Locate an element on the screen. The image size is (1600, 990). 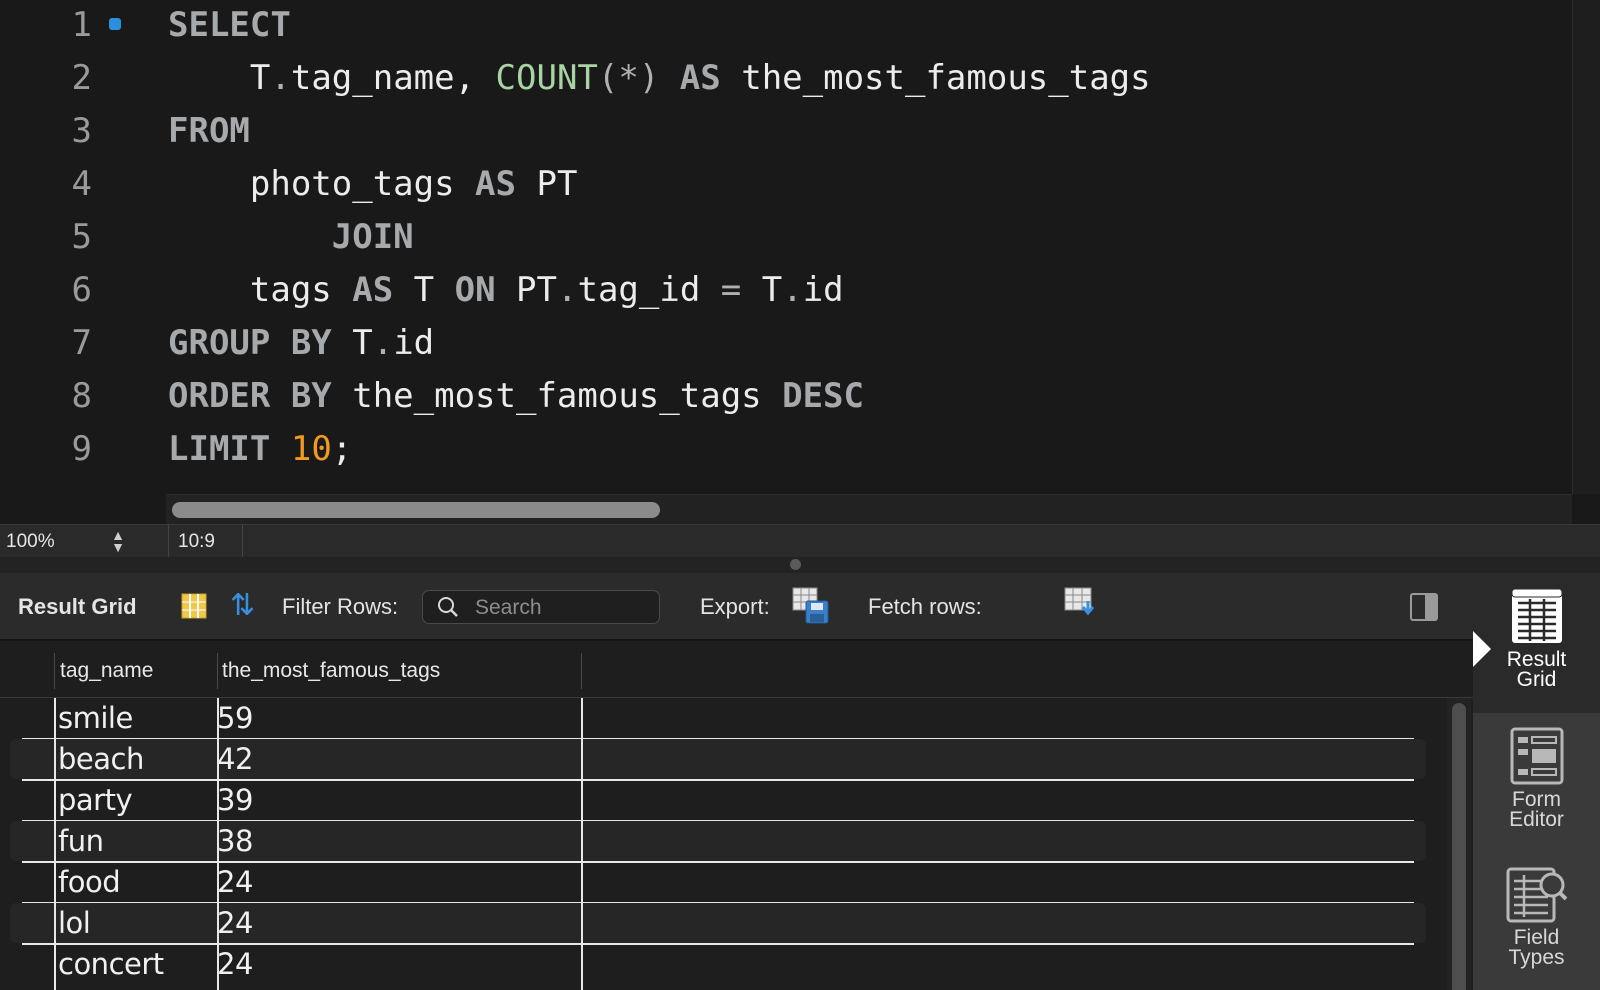
cell-the-most-famous-tags: 42 is located at coordinates (235, 759).